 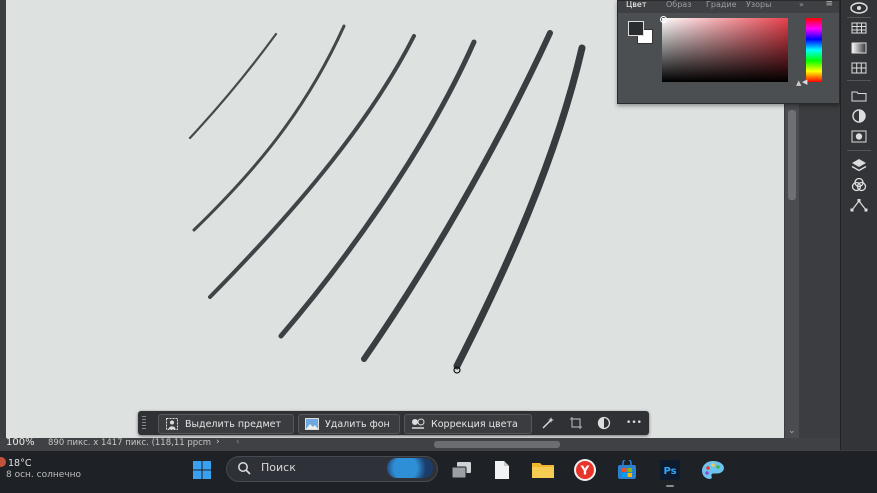 What do you see at coordinates (814, 50) in the screenshot?
I see `hue-slider` at bounding box center [814, 50].